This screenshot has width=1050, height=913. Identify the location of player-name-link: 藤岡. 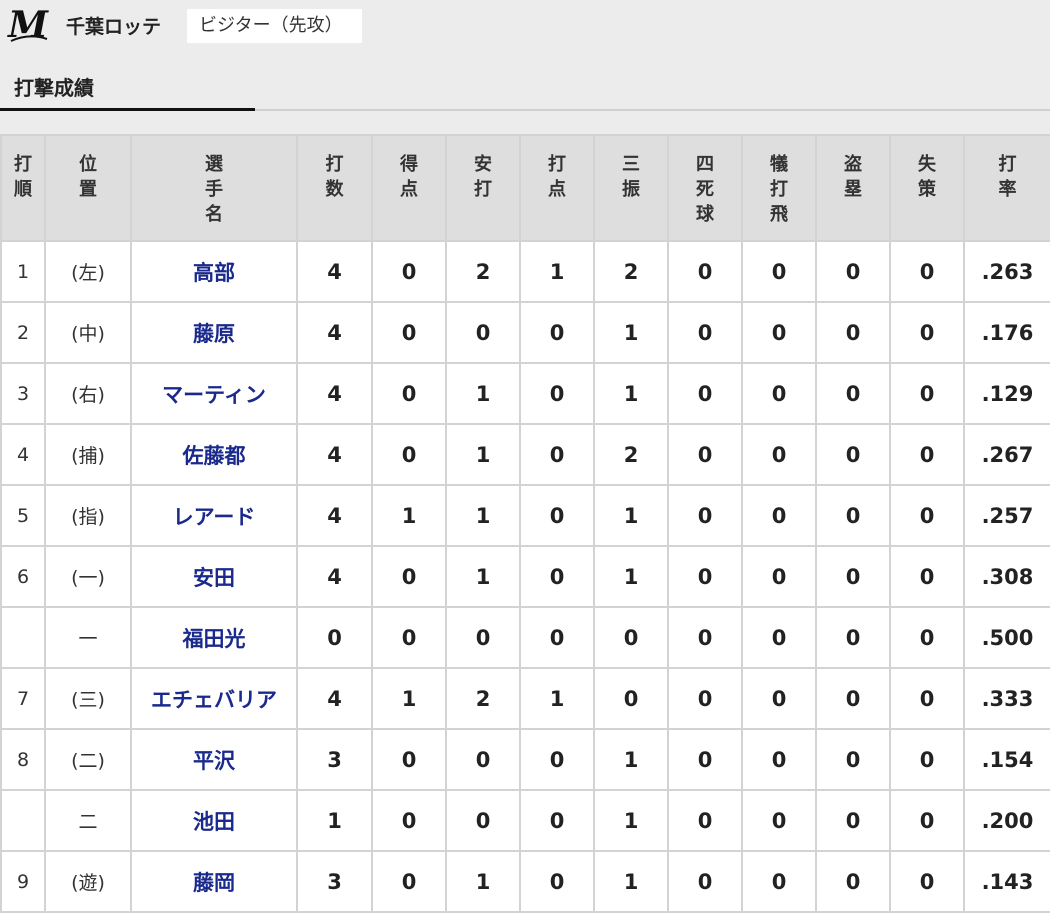
(214, 881).